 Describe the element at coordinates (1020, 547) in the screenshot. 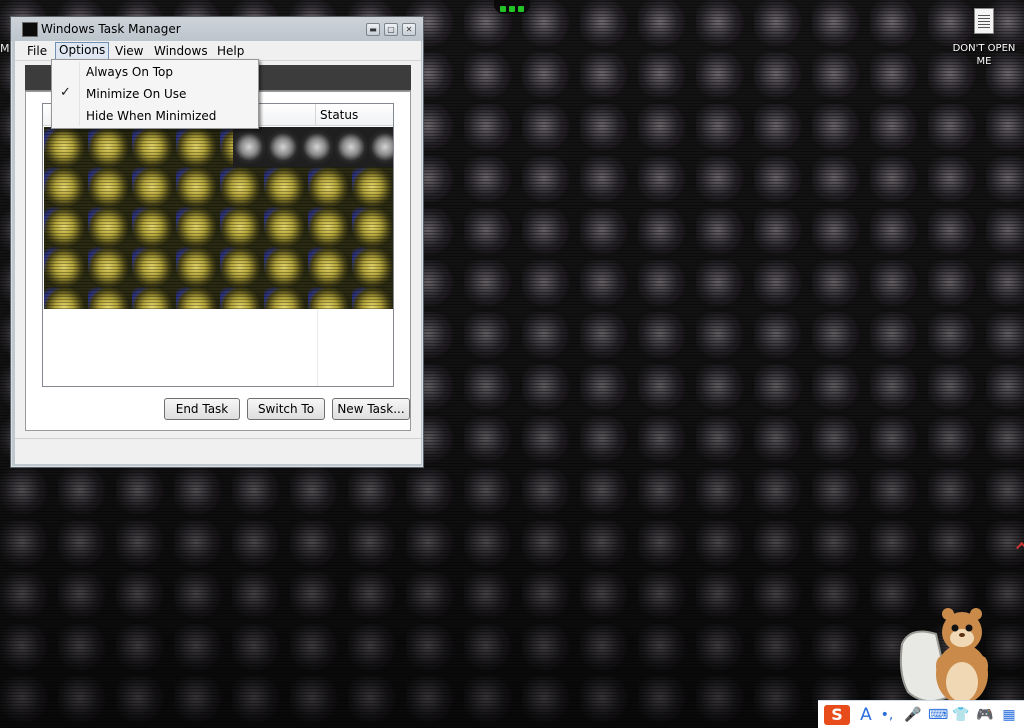

I see `mouse-cursor` at that location.